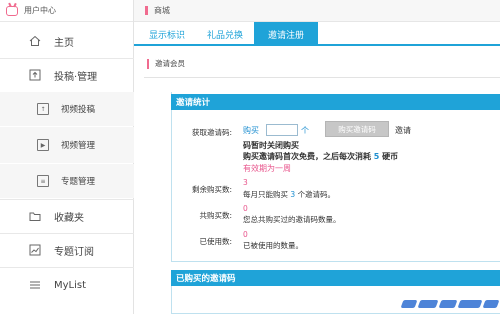 The width and height of the screenshot is (500, 314). I want to click on sidebar-item-topic-manage: ≡ 专题管理, so click(67, 181).